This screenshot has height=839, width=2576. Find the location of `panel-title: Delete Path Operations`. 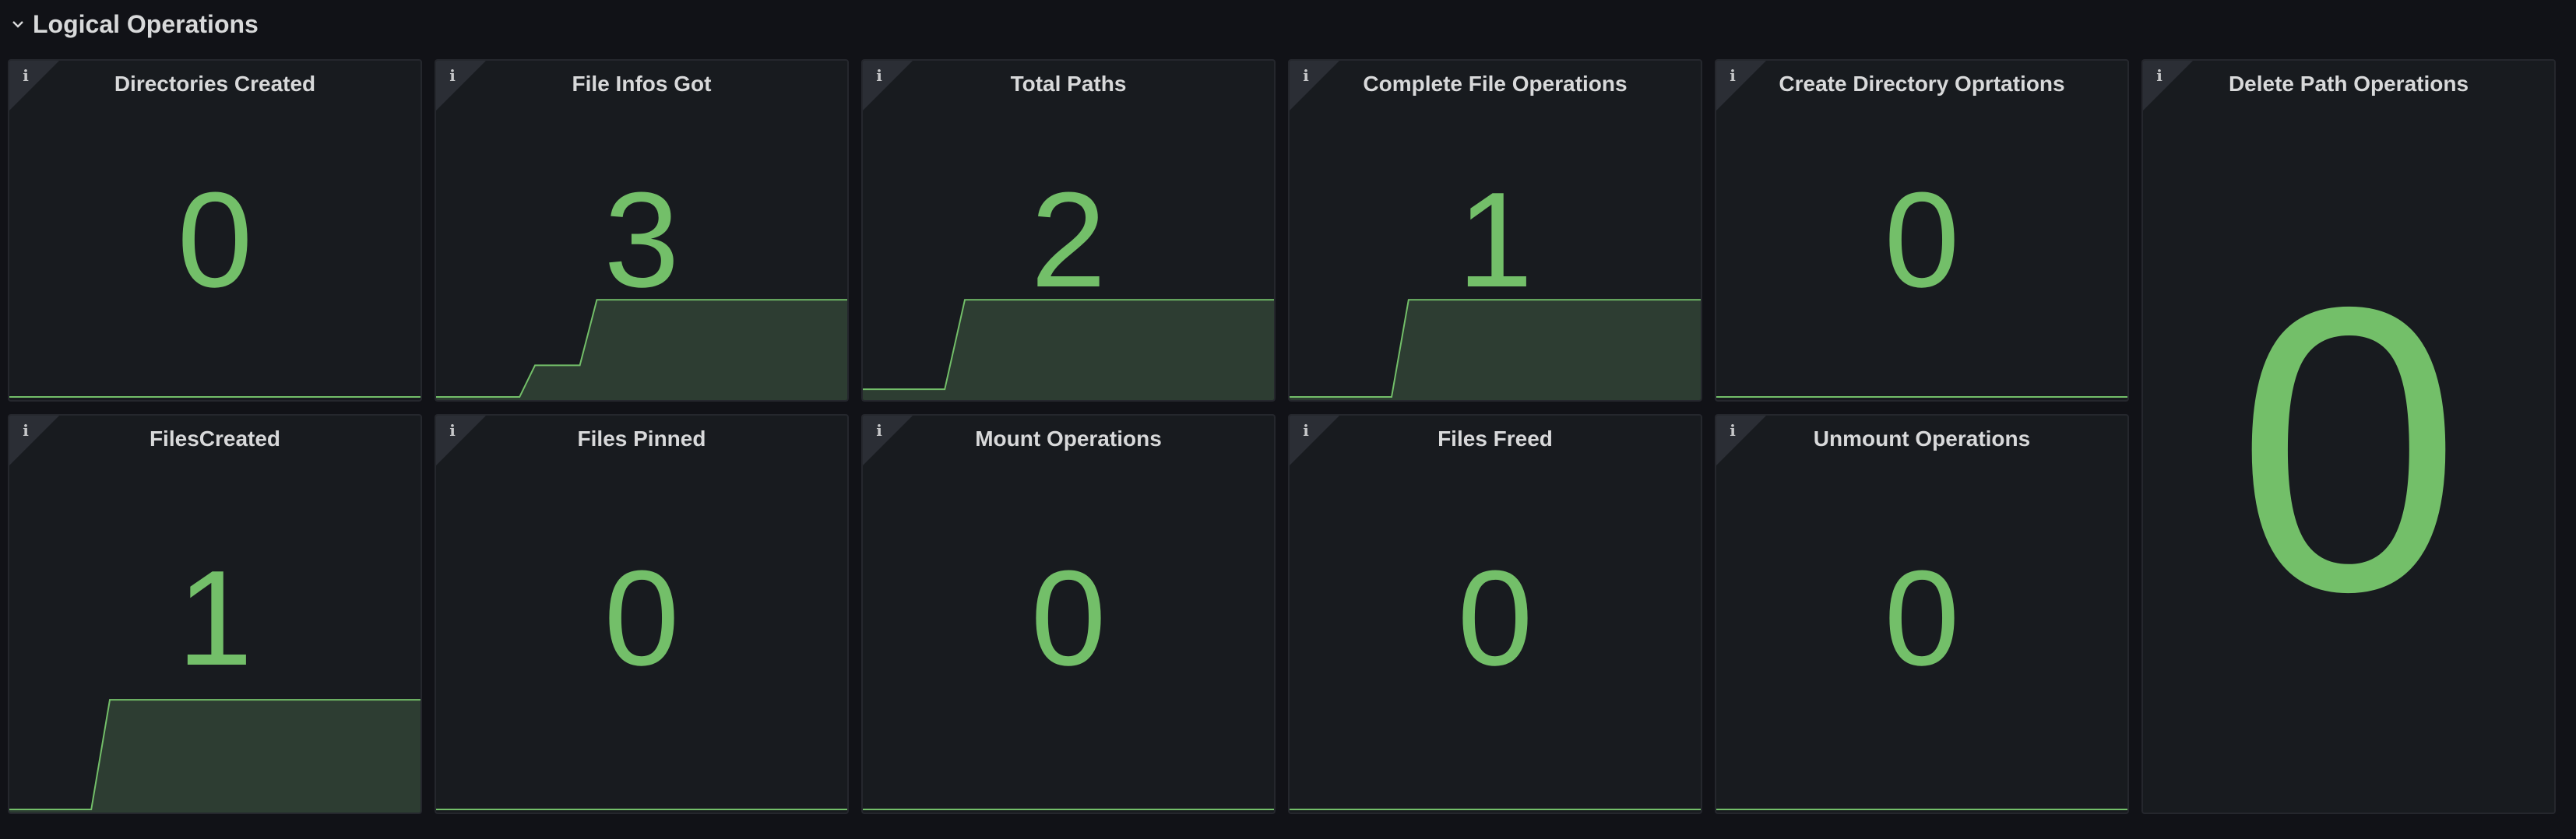

panel-title: Delete Path Operations is located at coordinates (2348, 84).